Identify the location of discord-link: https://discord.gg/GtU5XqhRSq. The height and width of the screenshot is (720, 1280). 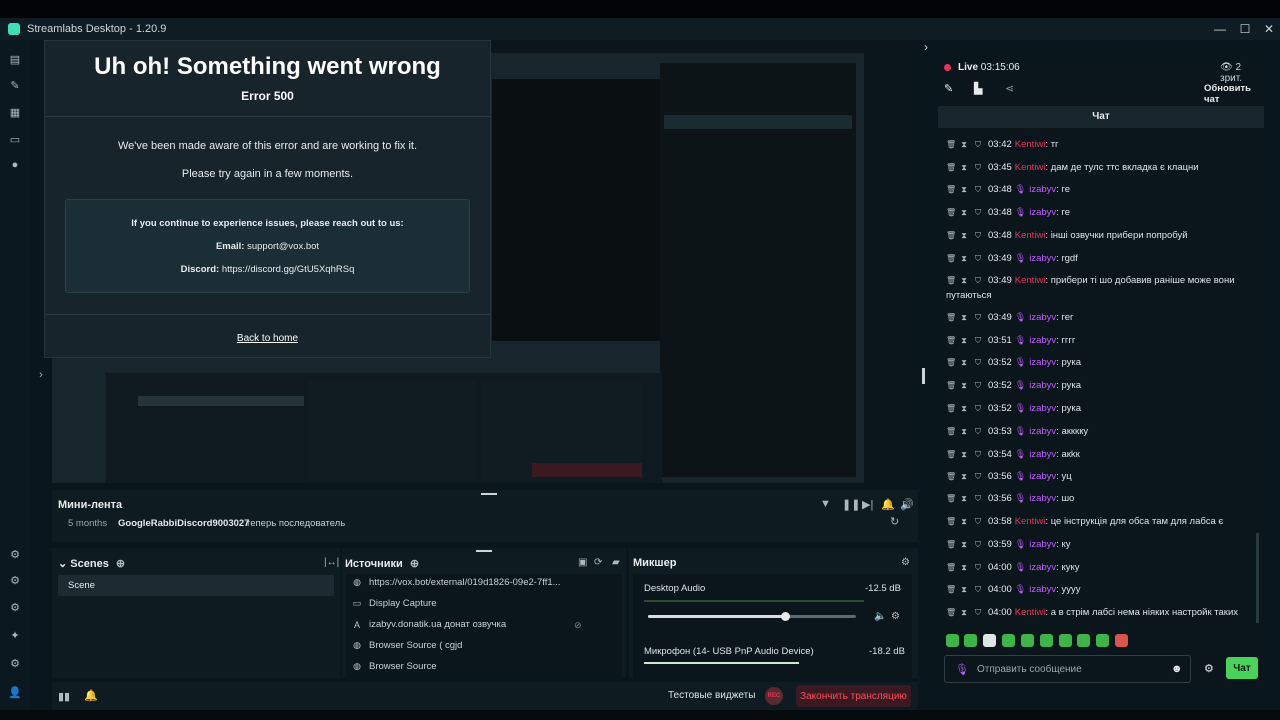
(288, 269).